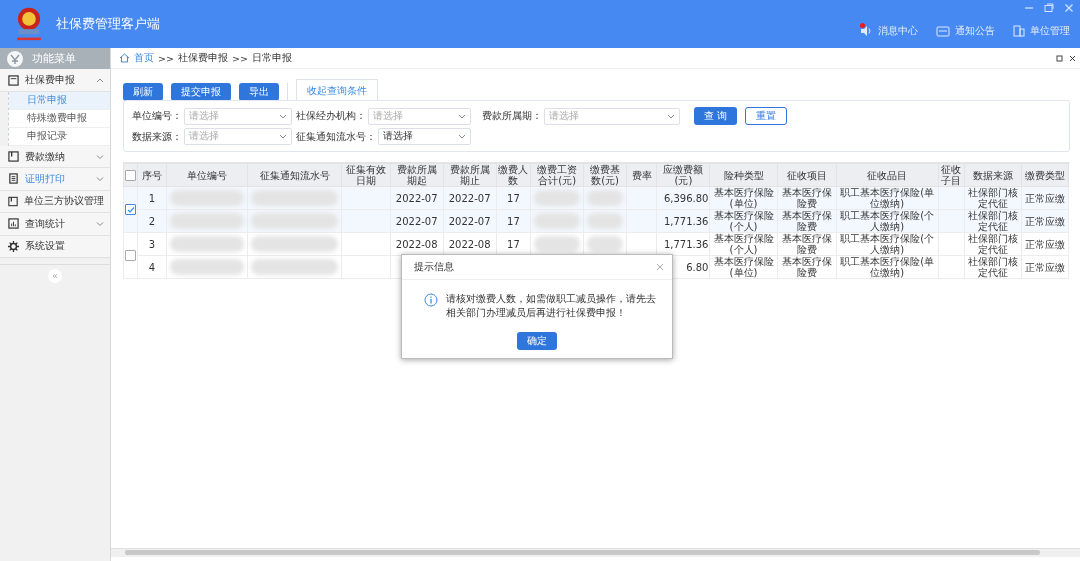 This screenshot has width=1080, height=561. What do you see at coordinates (13, 224) in the screenshot?
I see `chart-icon` at bounding box center [13, 224].